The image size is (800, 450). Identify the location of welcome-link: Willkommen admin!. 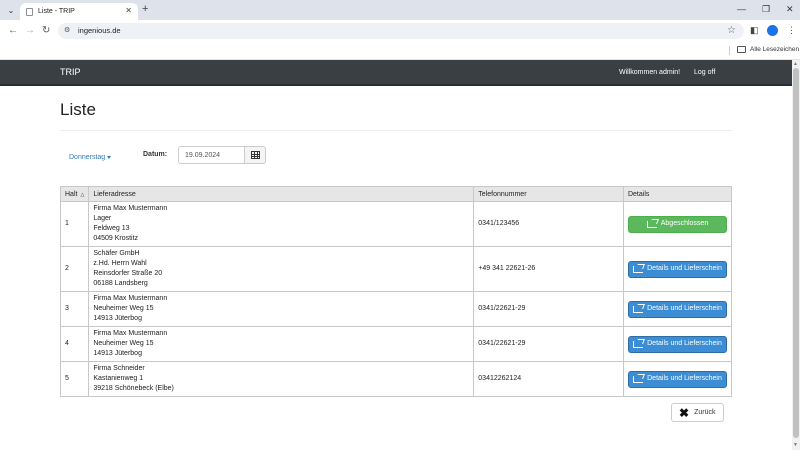
(649, 72).